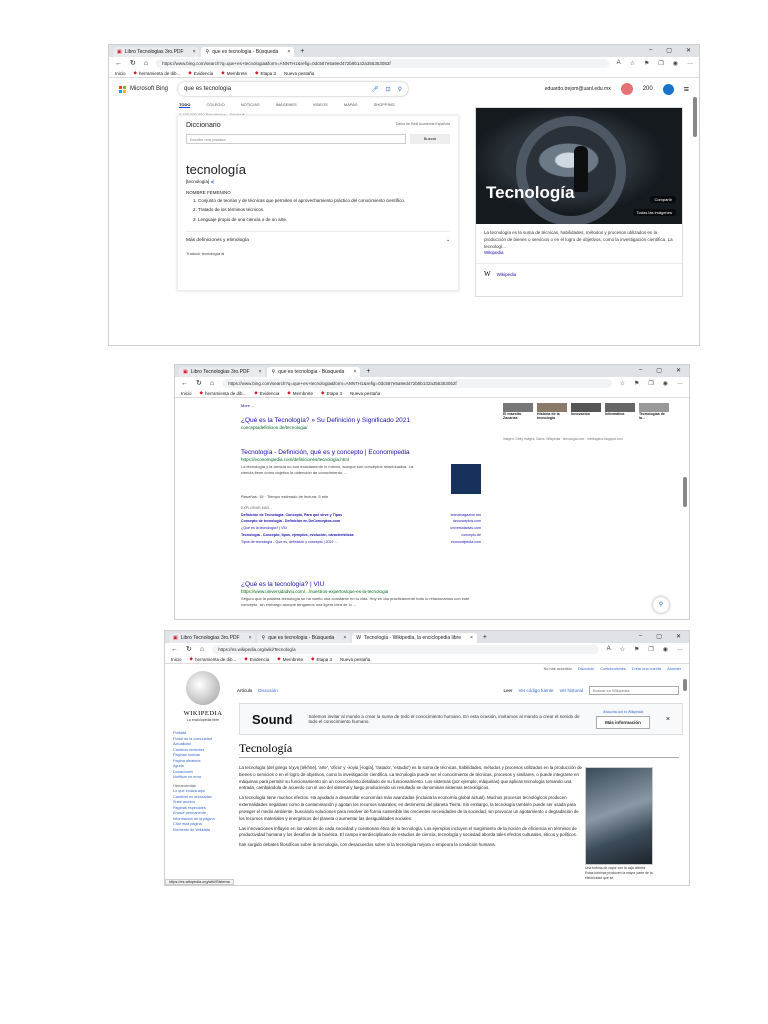  I want to click on home-icon: ⌂, so click(212, 383).